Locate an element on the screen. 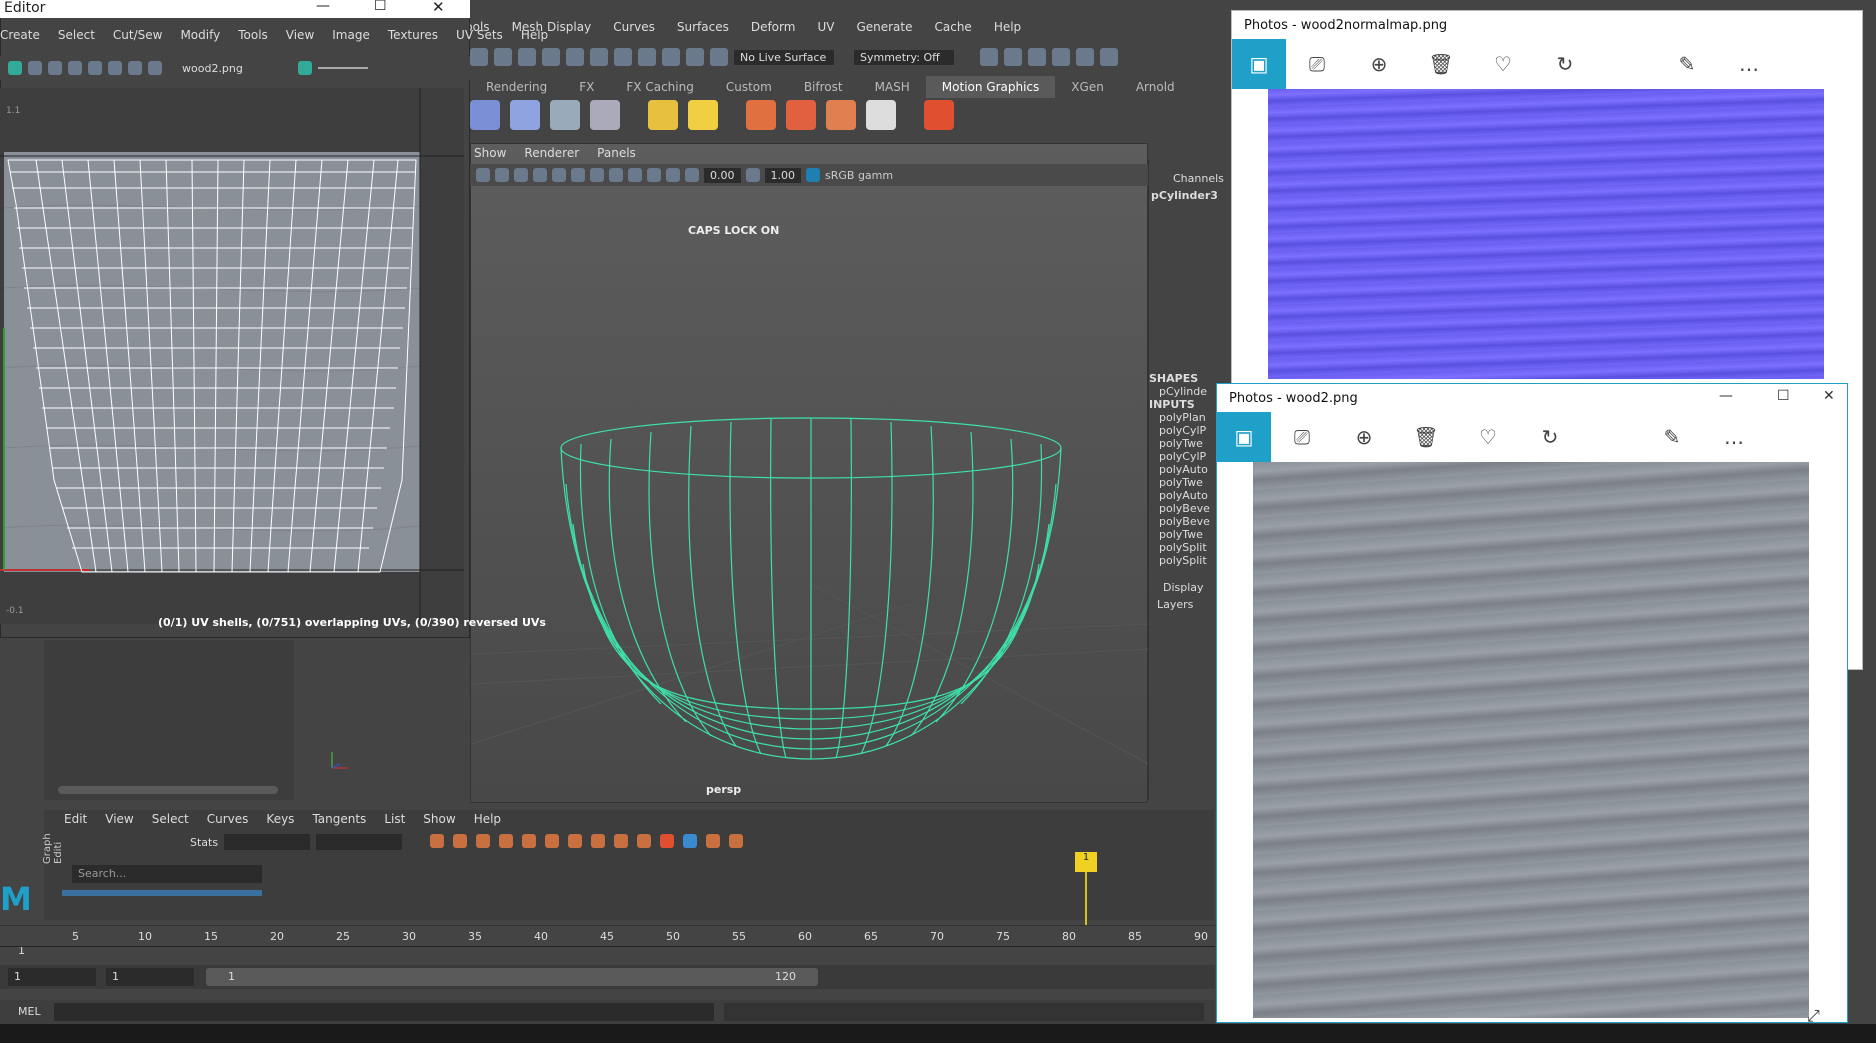 This screenshot has height=1043, width=1876. snap-grid-icon is located at coordinates (623, 57).